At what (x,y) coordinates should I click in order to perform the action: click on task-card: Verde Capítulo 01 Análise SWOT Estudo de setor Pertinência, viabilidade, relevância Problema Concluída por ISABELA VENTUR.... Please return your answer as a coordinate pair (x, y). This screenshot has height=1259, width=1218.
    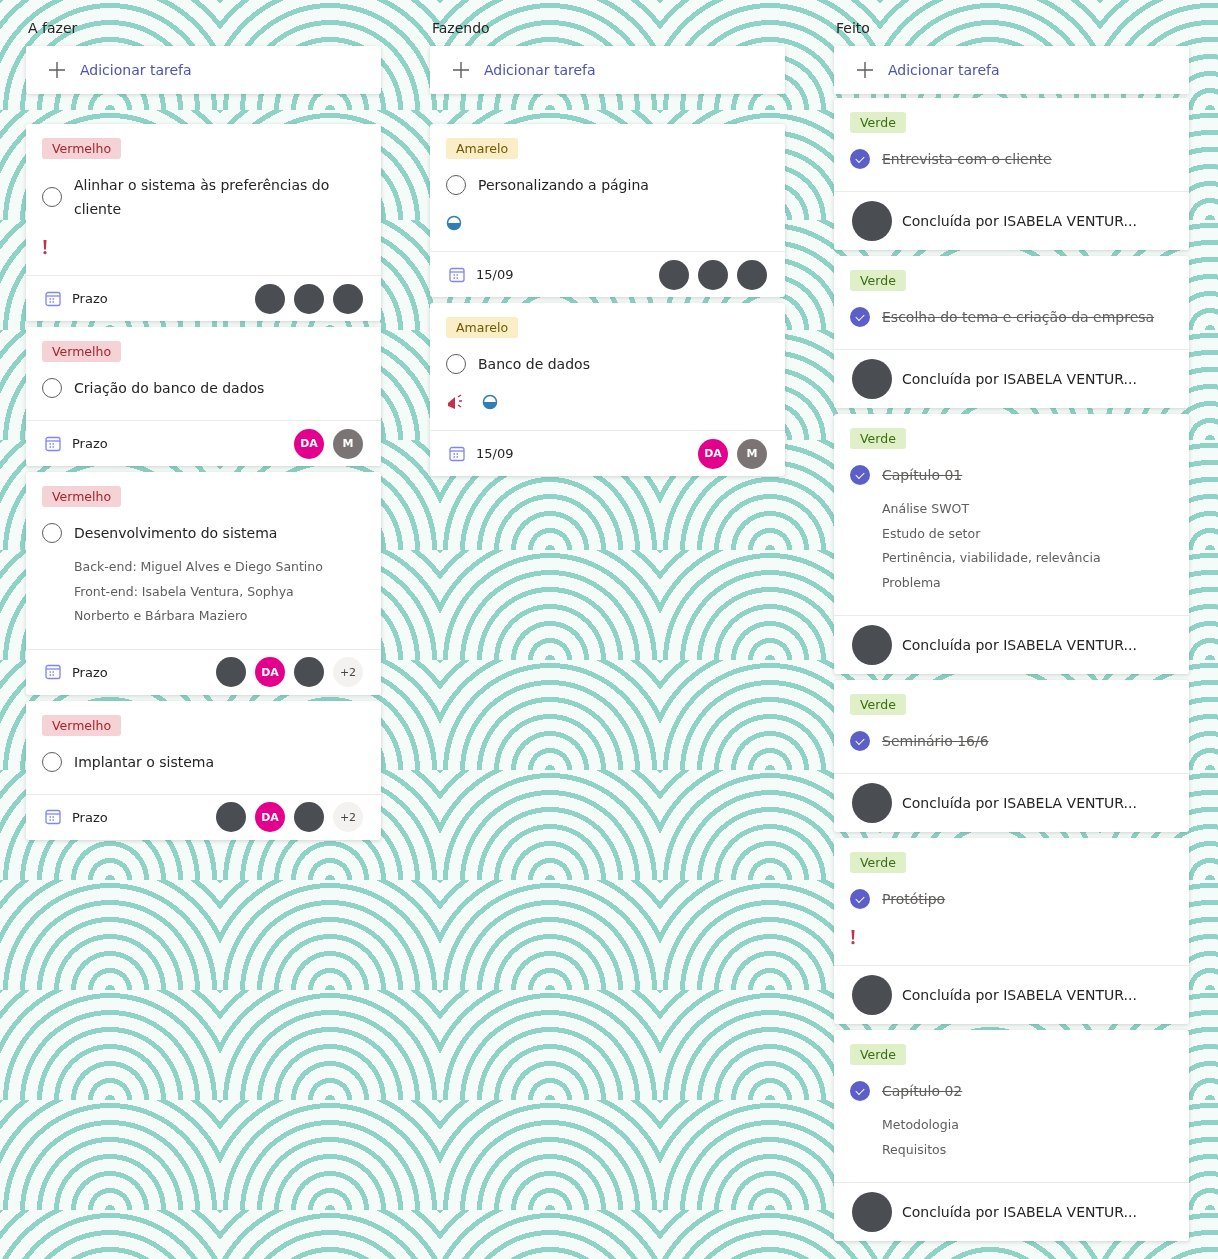
    Looking at the image, I should click on (1011, 544).